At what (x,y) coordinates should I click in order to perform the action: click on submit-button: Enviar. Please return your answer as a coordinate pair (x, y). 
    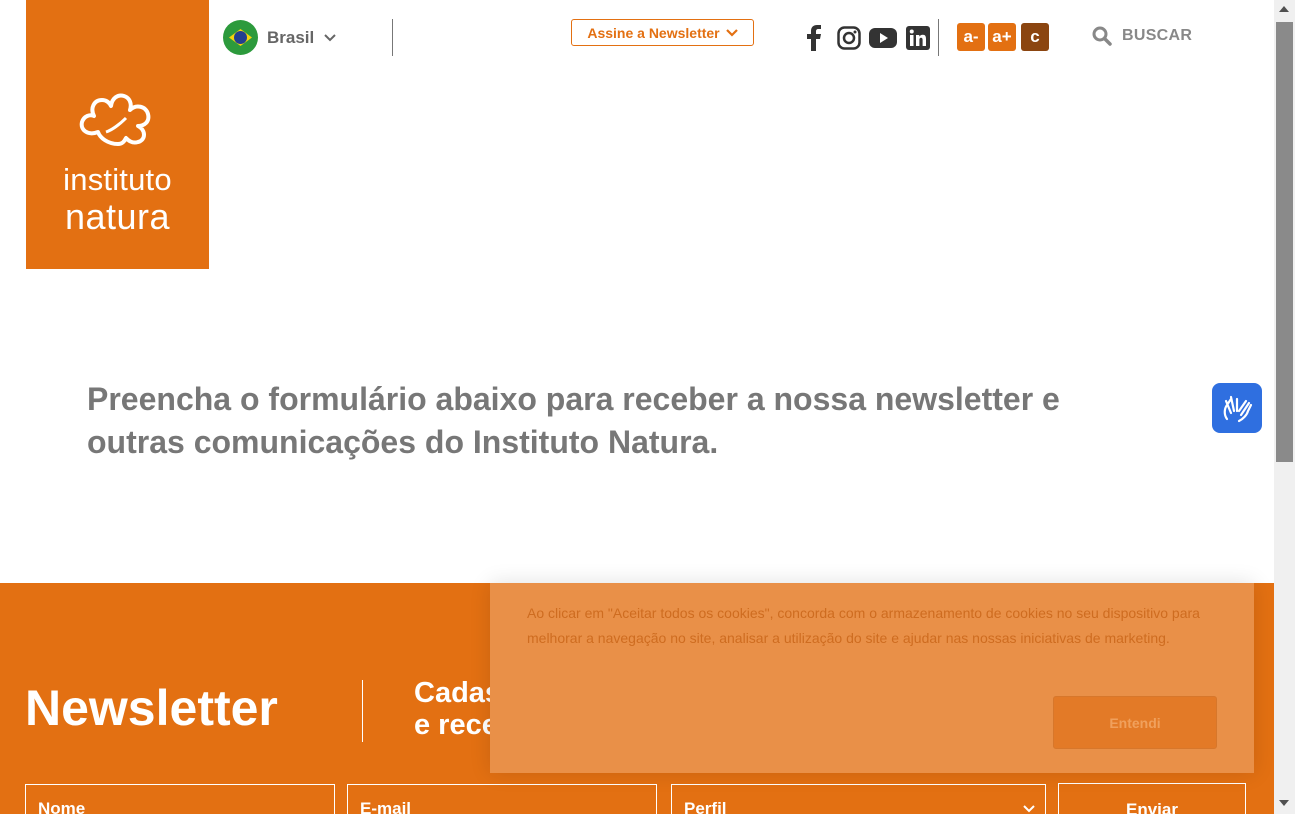
    Looking at the image, I should click on (1152, 798).